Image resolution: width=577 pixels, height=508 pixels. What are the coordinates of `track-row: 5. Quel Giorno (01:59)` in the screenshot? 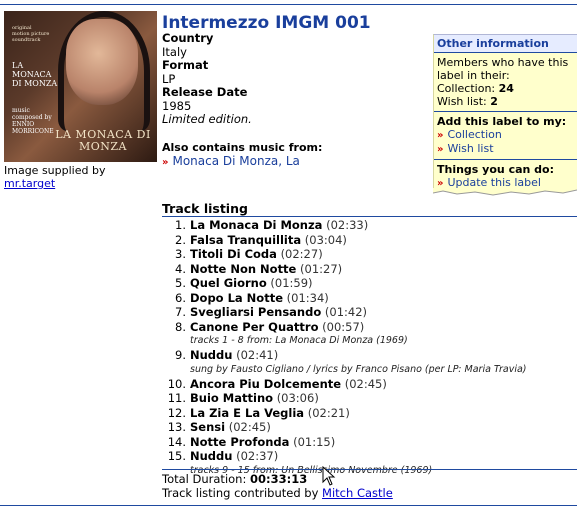 It's located at (244, 283).